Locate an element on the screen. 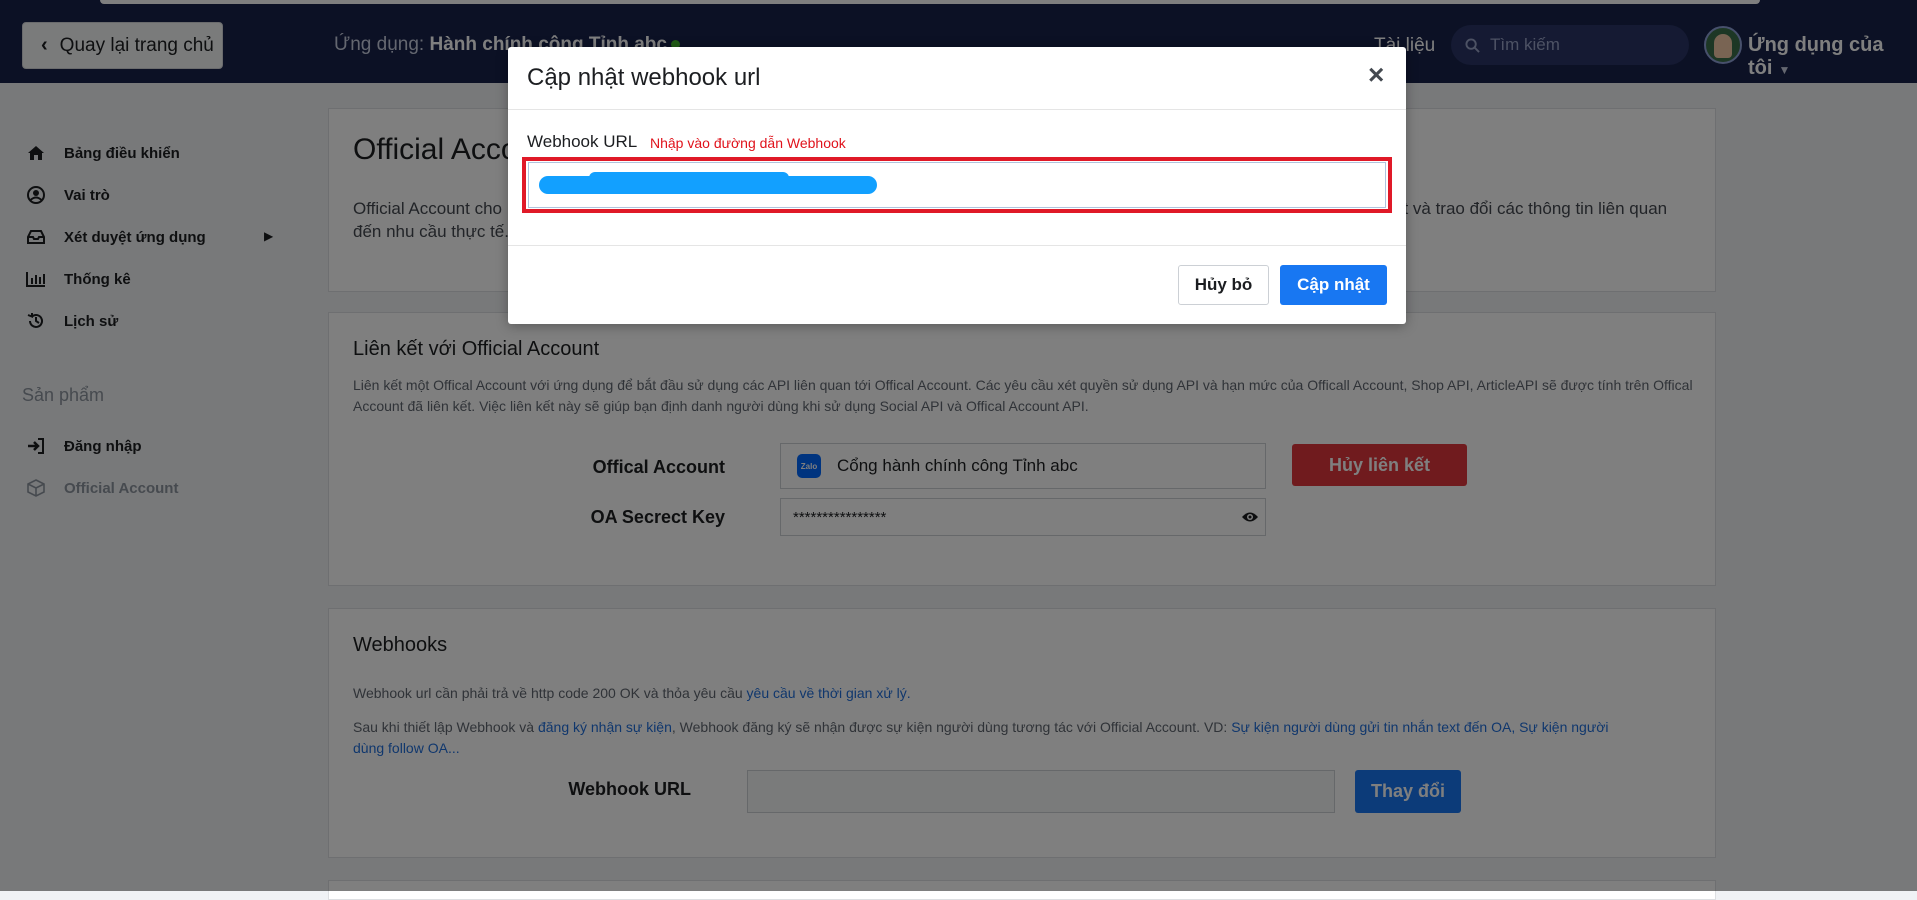 The height and width of the screenshot is (900, 1917). cancel-button: Hủy bỏ is located at coordinates (1223, 285).